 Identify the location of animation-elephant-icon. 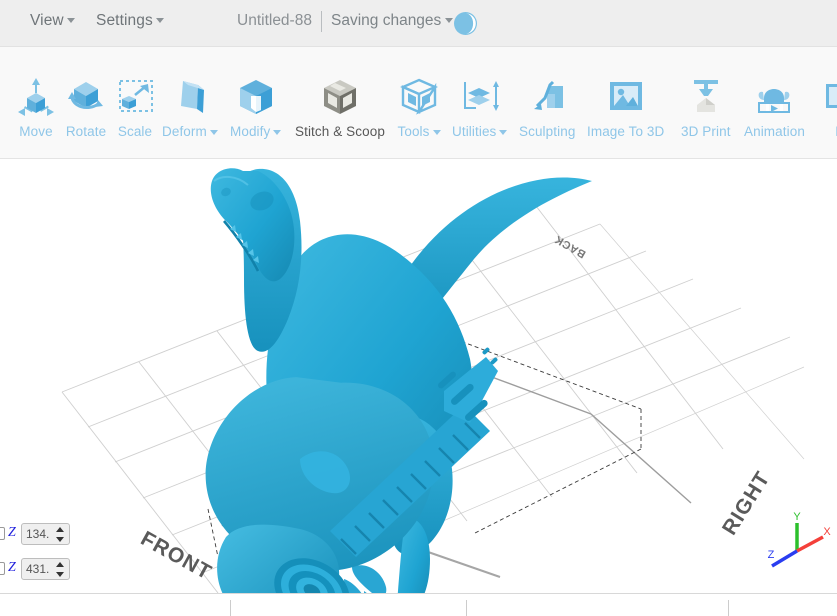
(774, 96).